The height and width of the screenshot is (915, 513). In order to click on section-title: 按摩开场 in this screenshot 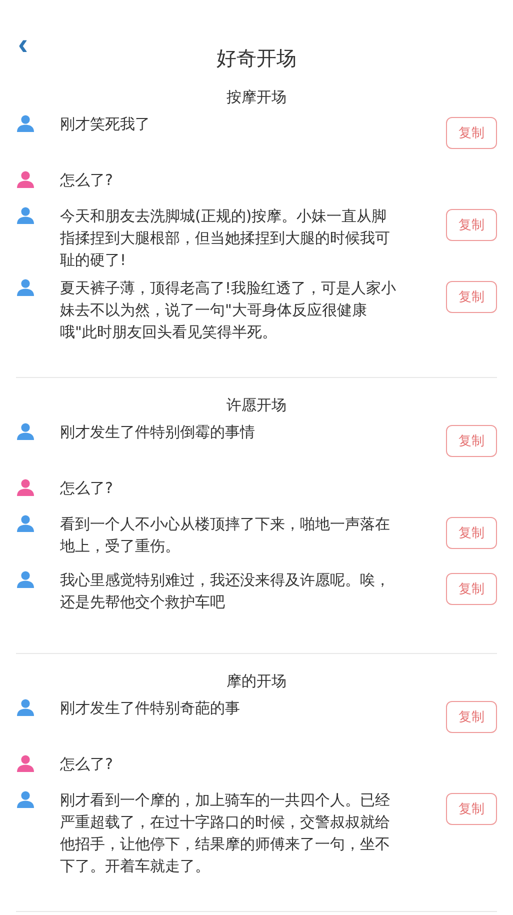, I will do `click(257, 97)`.